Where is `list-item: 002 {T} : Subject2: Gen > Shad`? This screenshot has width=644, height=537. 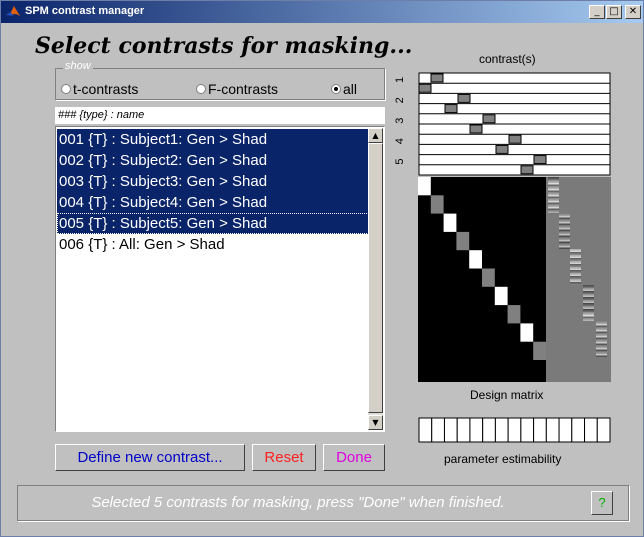 list-item: 002 {T} : Subject2: Gen > Shad is located at coordinates (213, 160).